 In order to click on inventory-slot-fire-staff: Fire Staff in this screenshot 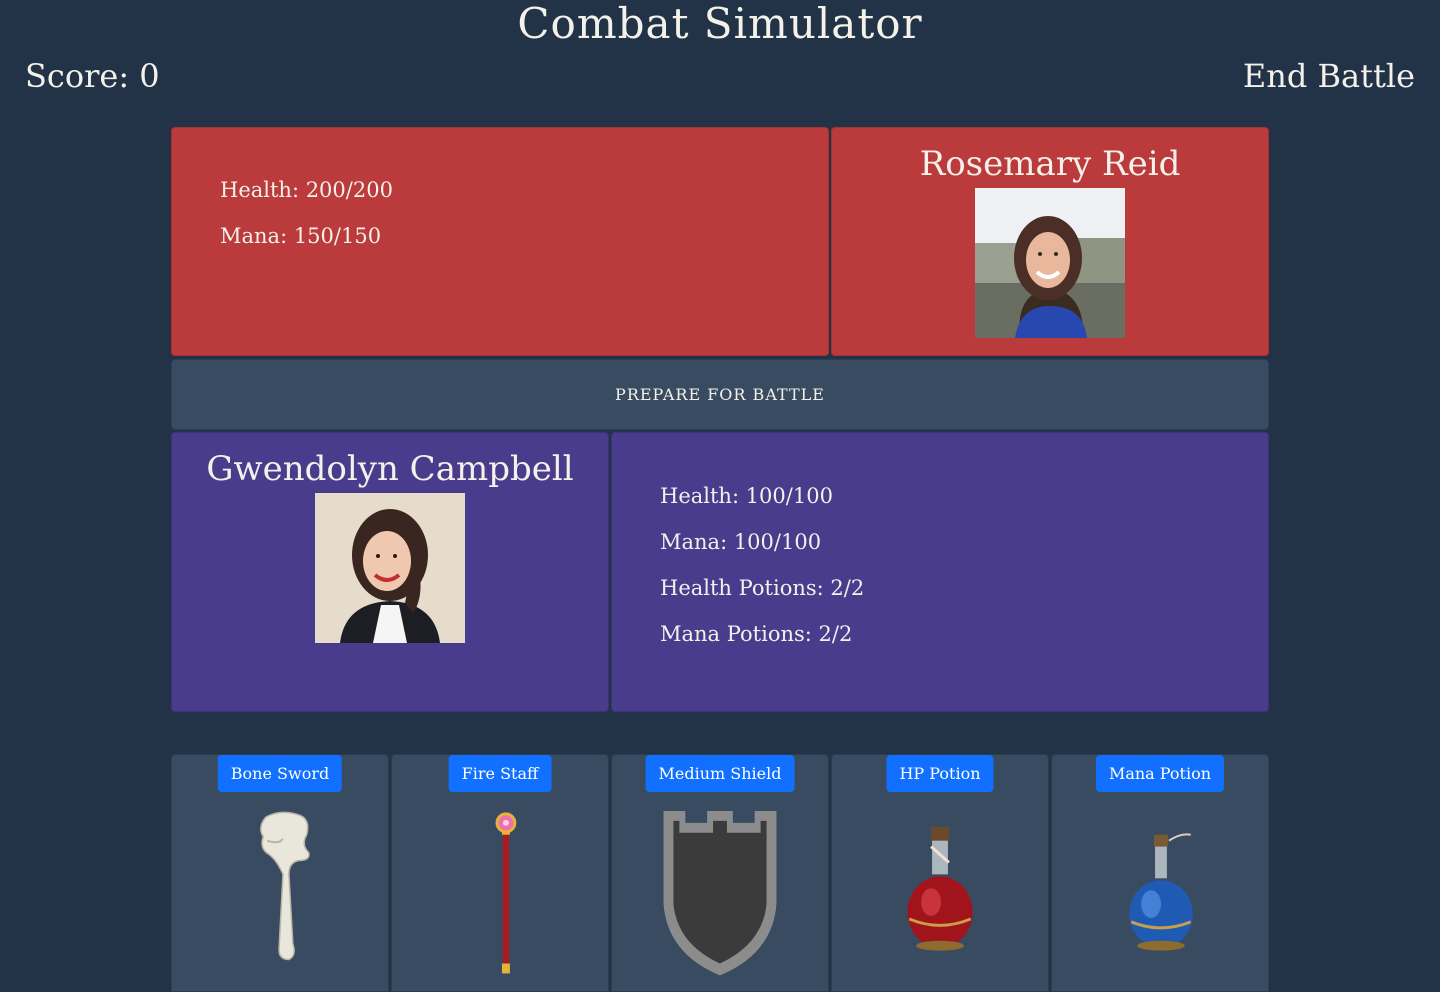, I will do `click(500, 873)`.